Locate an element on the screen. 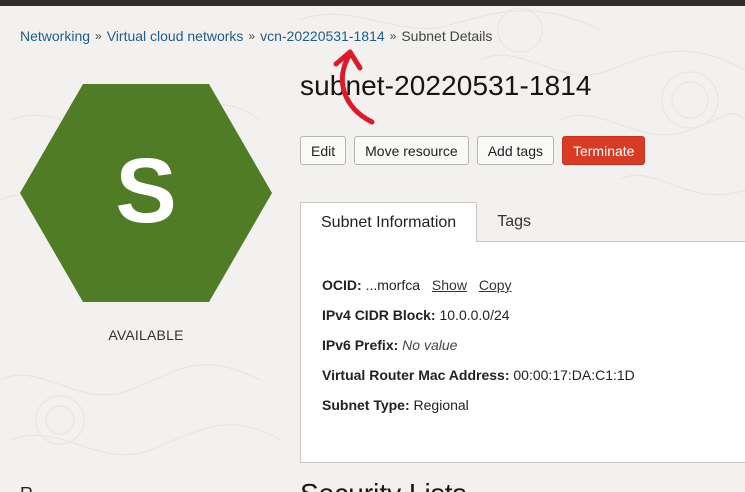 The height and width of the screenshot is (492, 745). resources-heading: R is located at coordinates (26, 488).